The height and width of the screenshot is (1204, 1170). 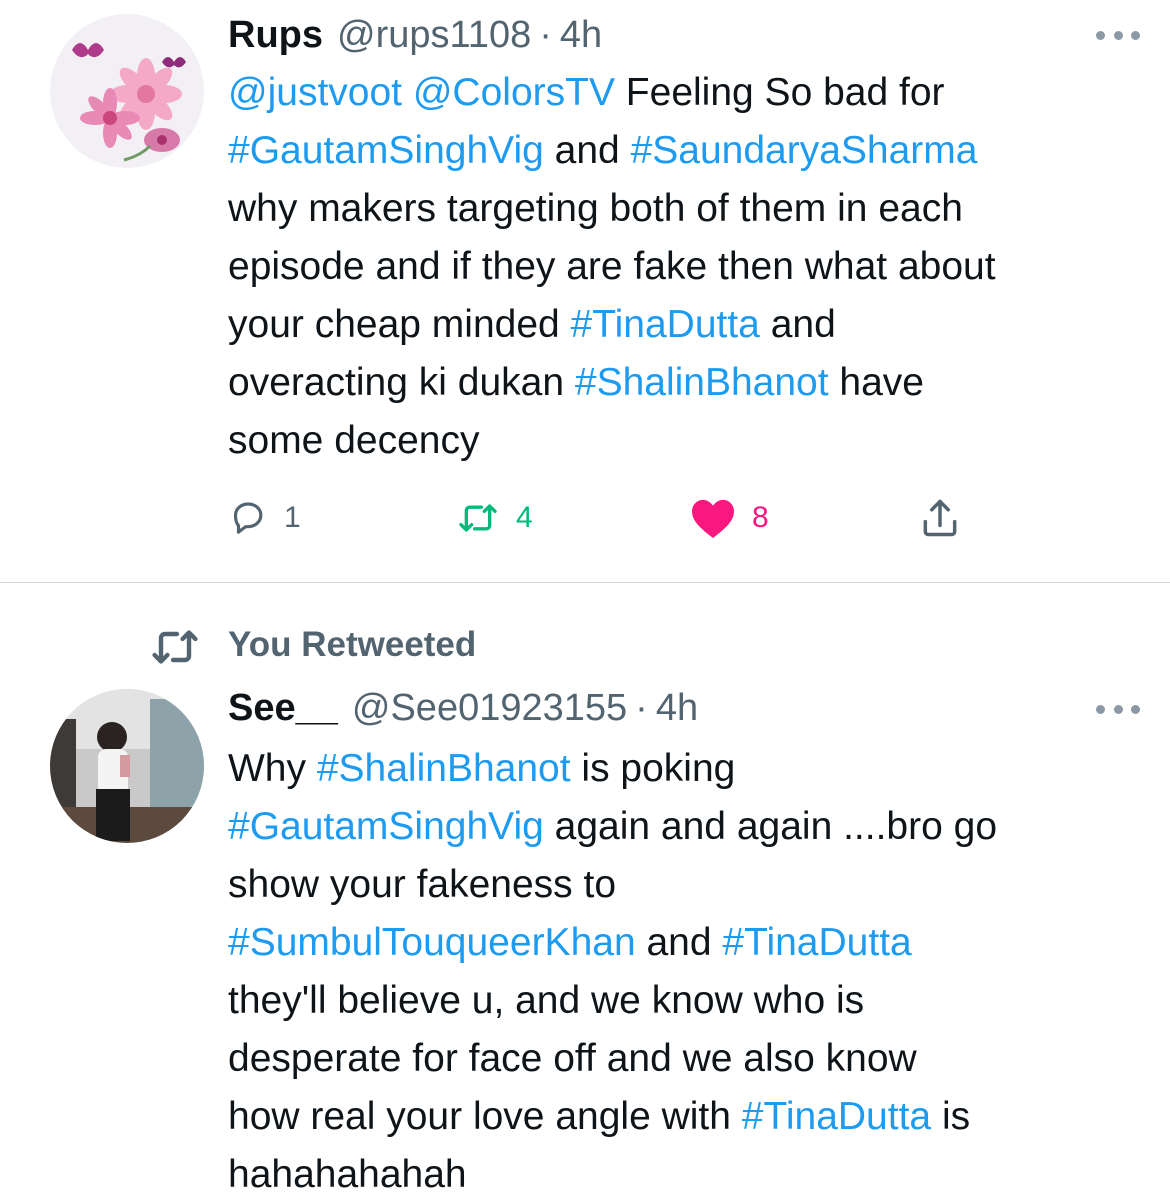 I want to click on tweet-text-line: some decency, so click(x=688, y=441).